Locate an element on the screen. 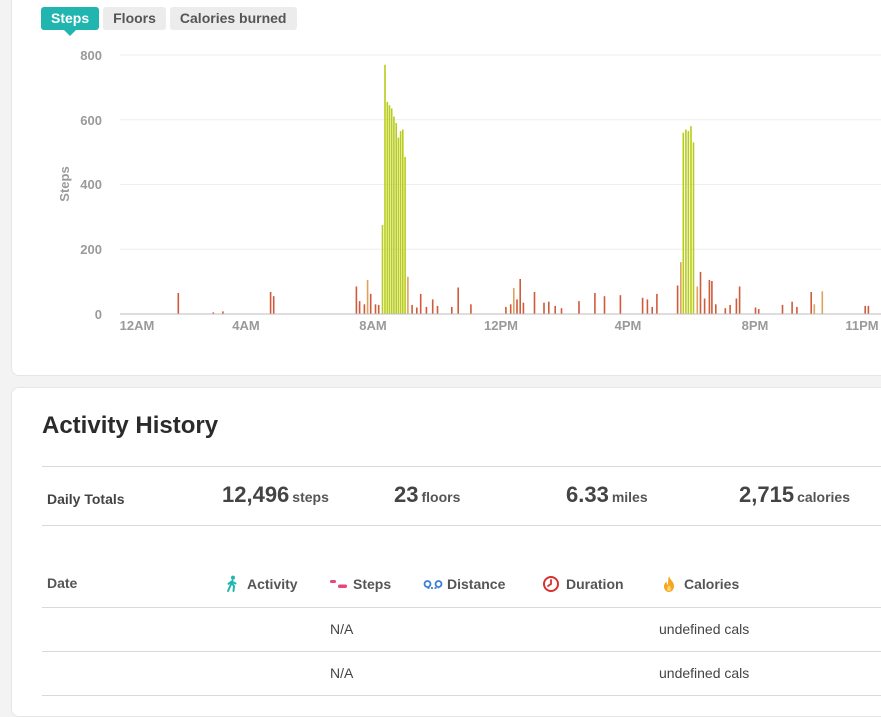 This screenshot has width=881, height=717. total-steps: 12,496 steps is located at coordinates (275, 495).